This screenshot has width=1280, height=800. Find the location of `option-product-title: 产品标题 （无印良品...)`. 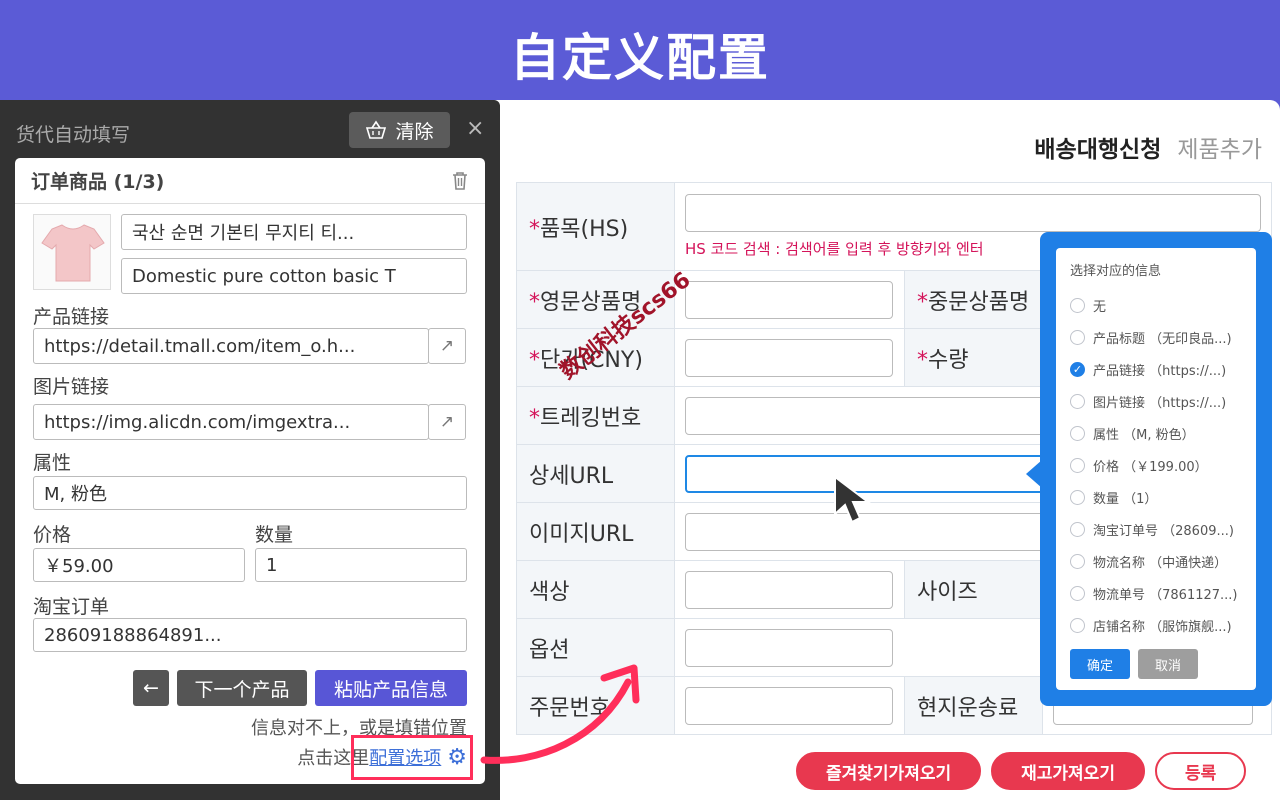

option-product-title: 产品标题 （无印良品...) is located at coordinates (1156, 337).